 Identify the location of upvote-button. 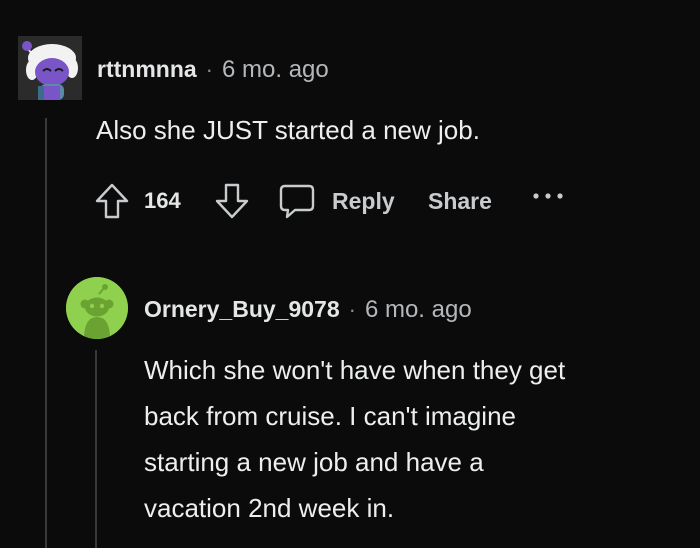
(112, 201).